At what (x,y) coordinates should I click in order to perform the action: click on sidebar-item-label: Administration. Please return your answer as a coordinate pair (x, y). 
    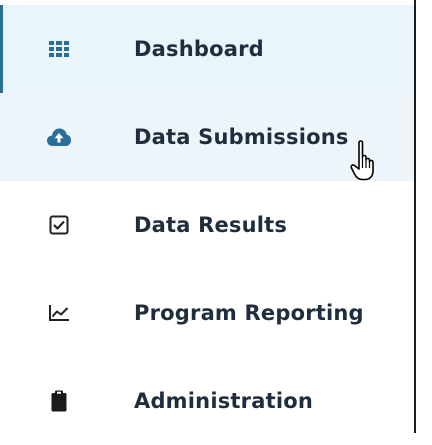
    Looking at the image, I should click on (223, 401).